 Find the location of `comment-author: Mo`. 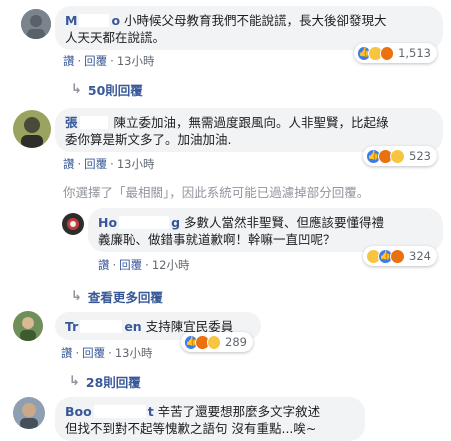

comment-author: Mo is located at coordinates (92, 20).